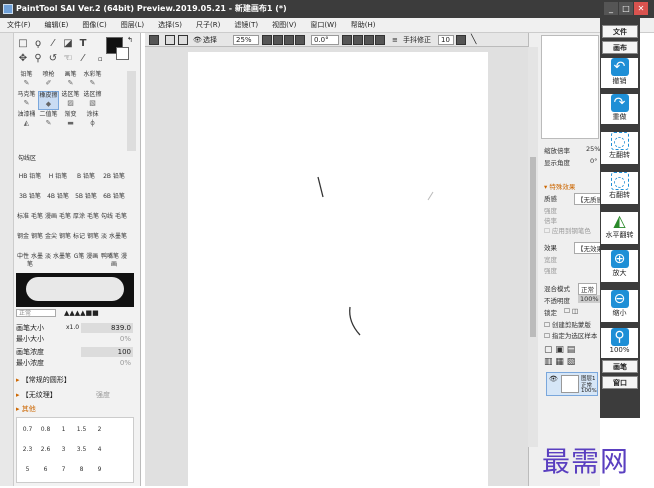 The width and height of the screenshot is (654, 488). I want to click on undo-icon, so click(154, 40).